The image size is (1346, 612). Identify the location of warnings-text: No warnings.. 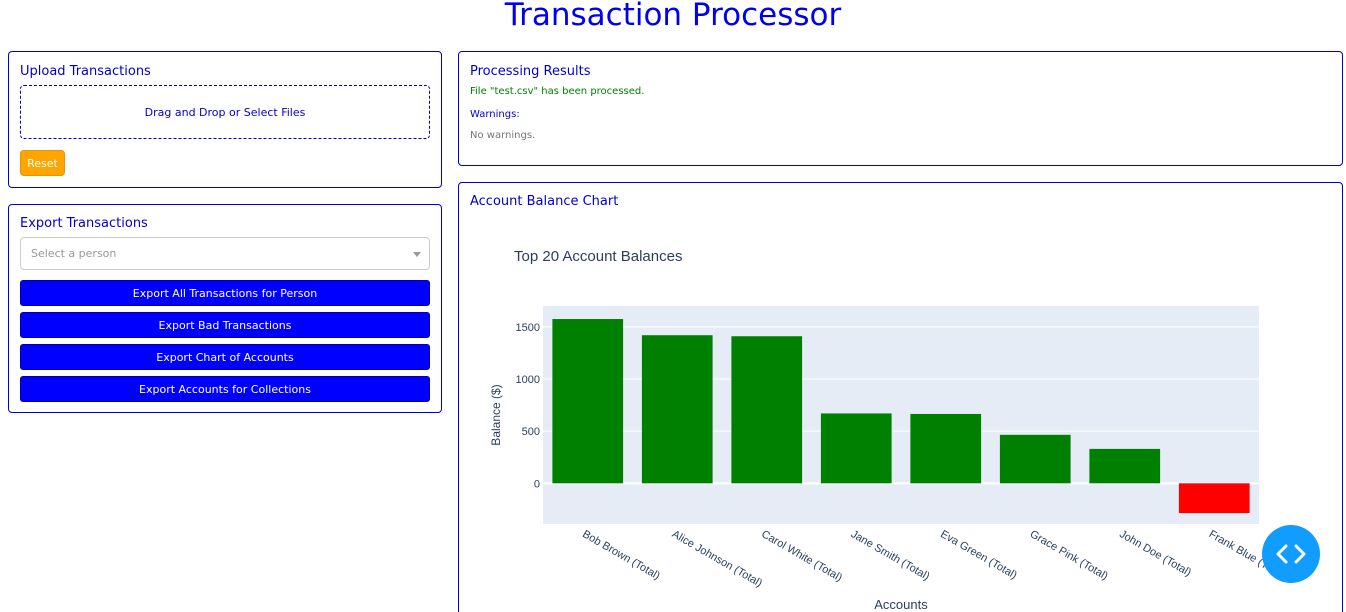
(503, 135).